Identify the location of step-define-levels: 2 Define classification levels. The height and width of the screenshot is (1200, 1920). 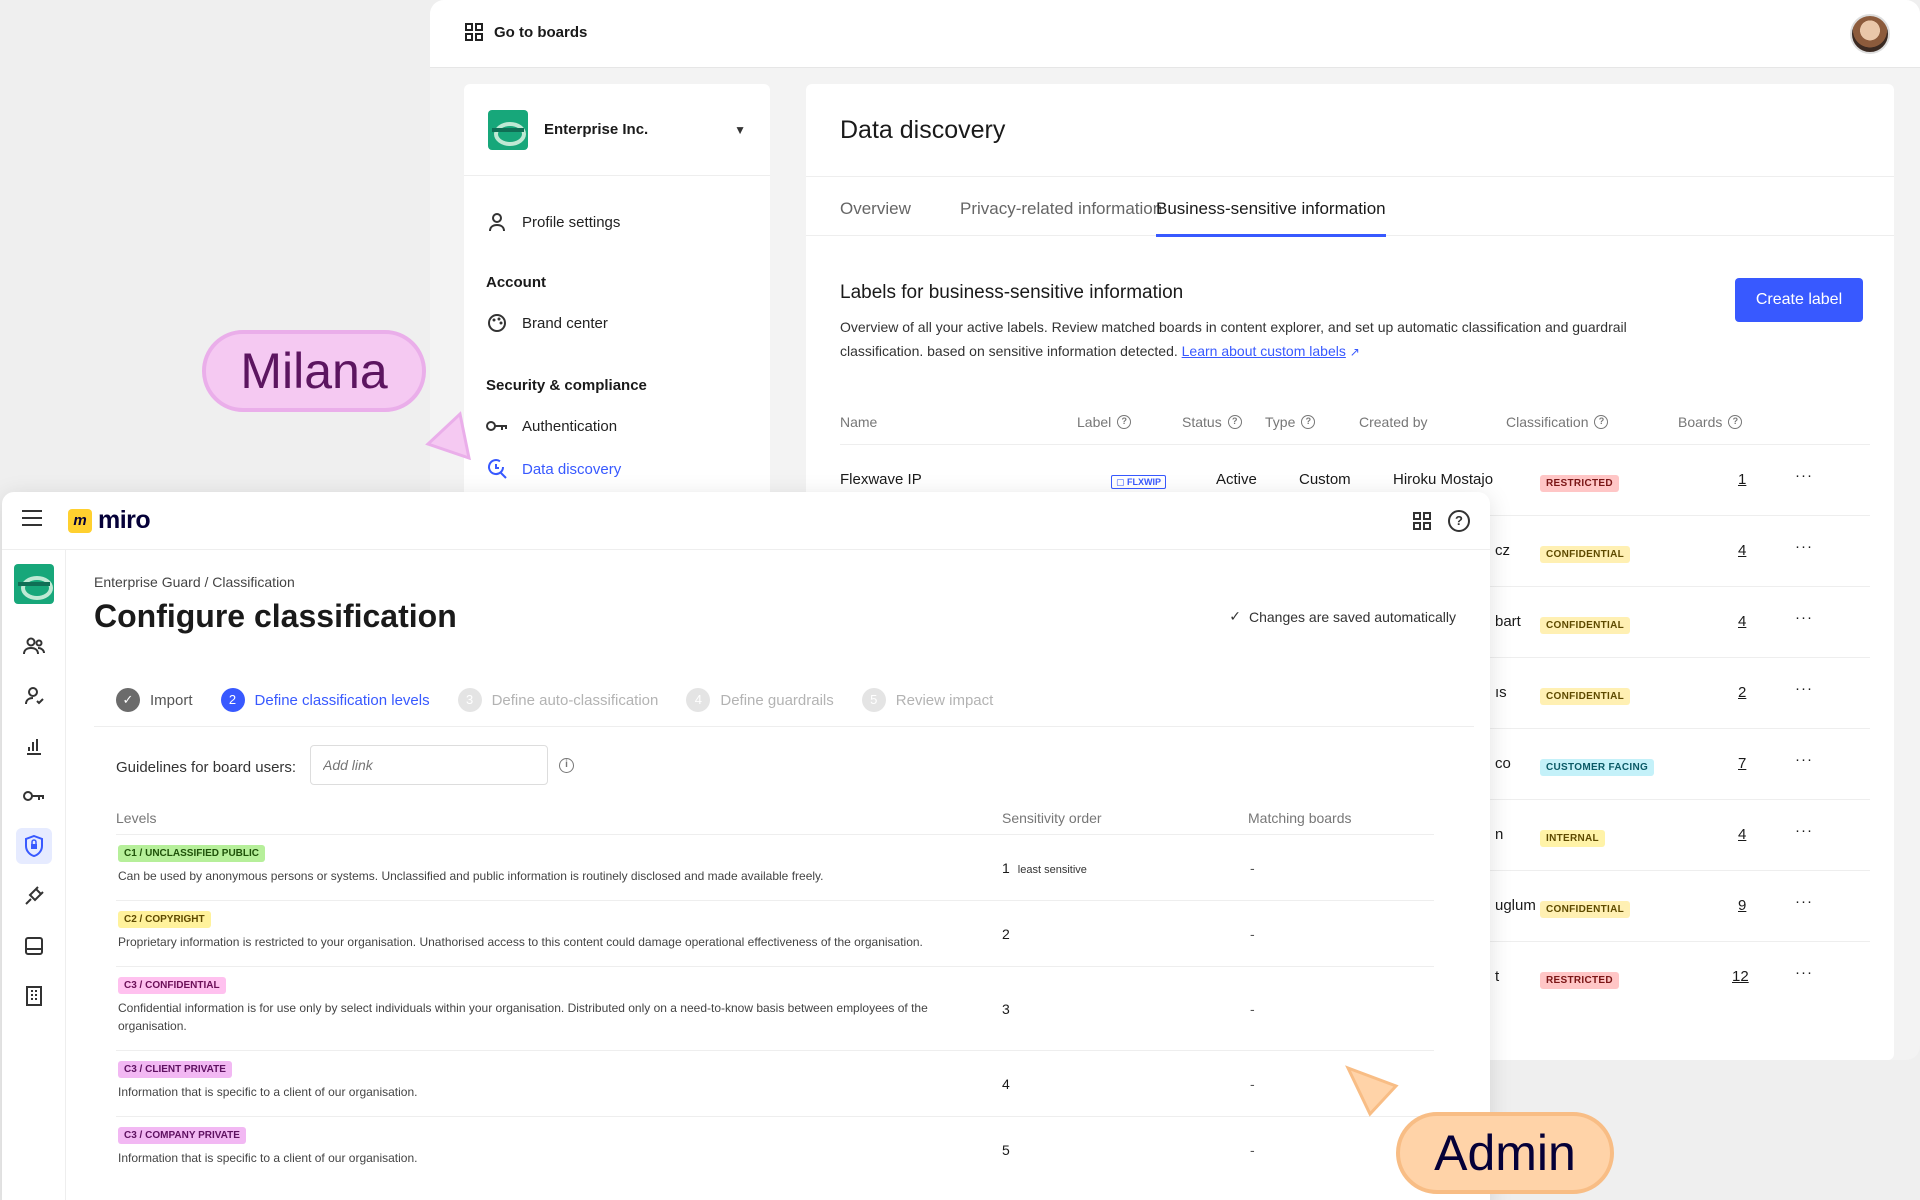
(325, 700).